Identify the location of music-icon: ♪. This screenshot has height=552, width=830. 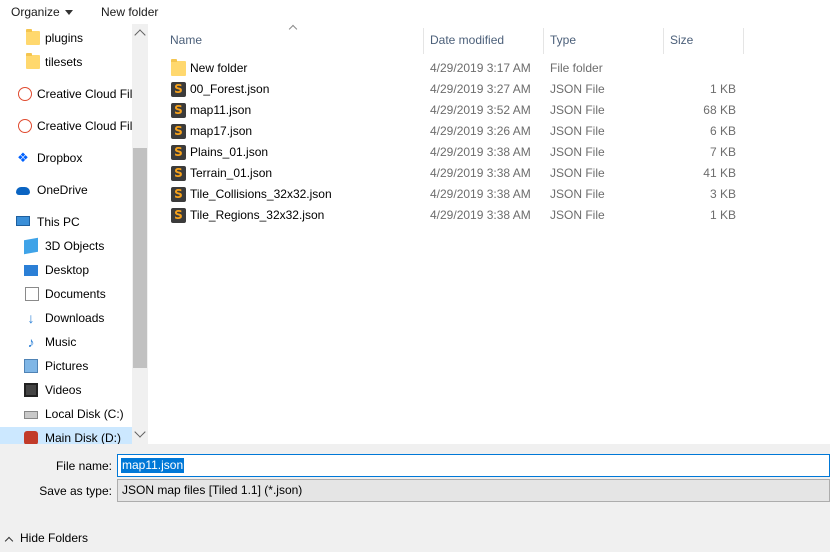
(31, 342).